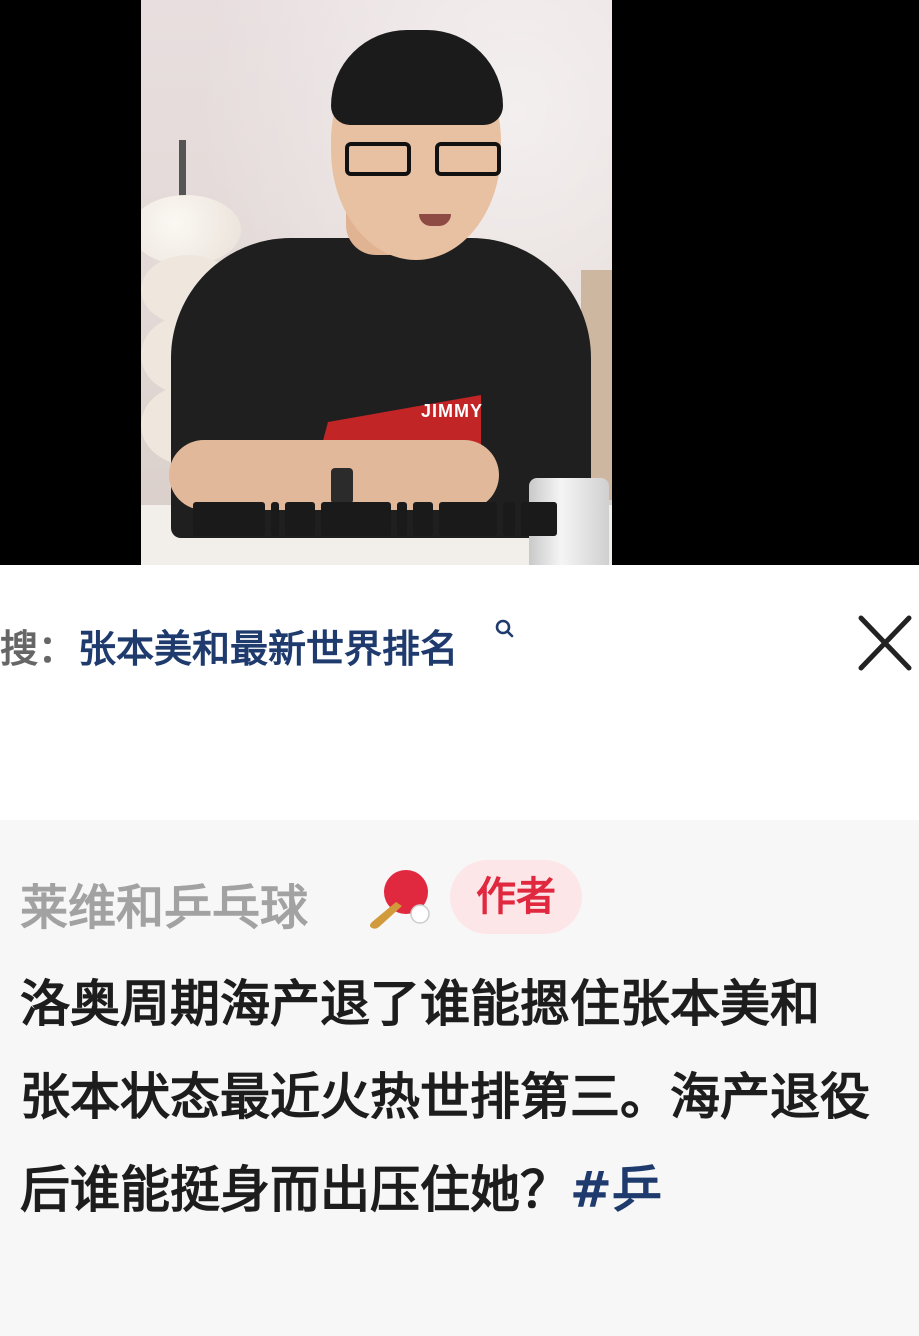 The height and width of the screenshot is (1336, 919). Describe the element at coordinates (420, 1004) in the screenshot. I see `post-title: 洛奥周期海产退了谁能摁住张本美和` at that location.